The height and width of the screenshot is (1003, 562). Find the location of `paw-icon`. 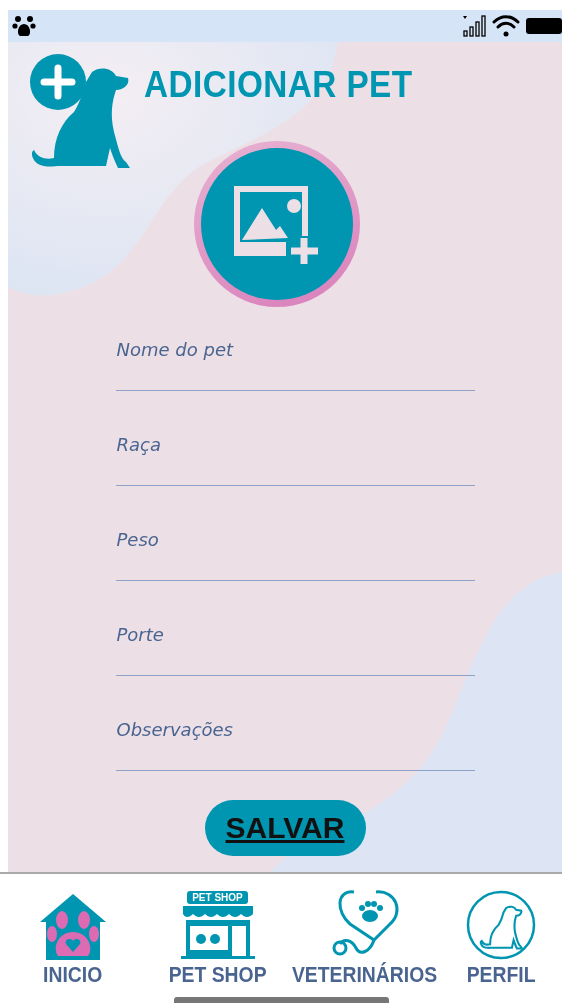

paw-icon is located at coordinates (24, 26).